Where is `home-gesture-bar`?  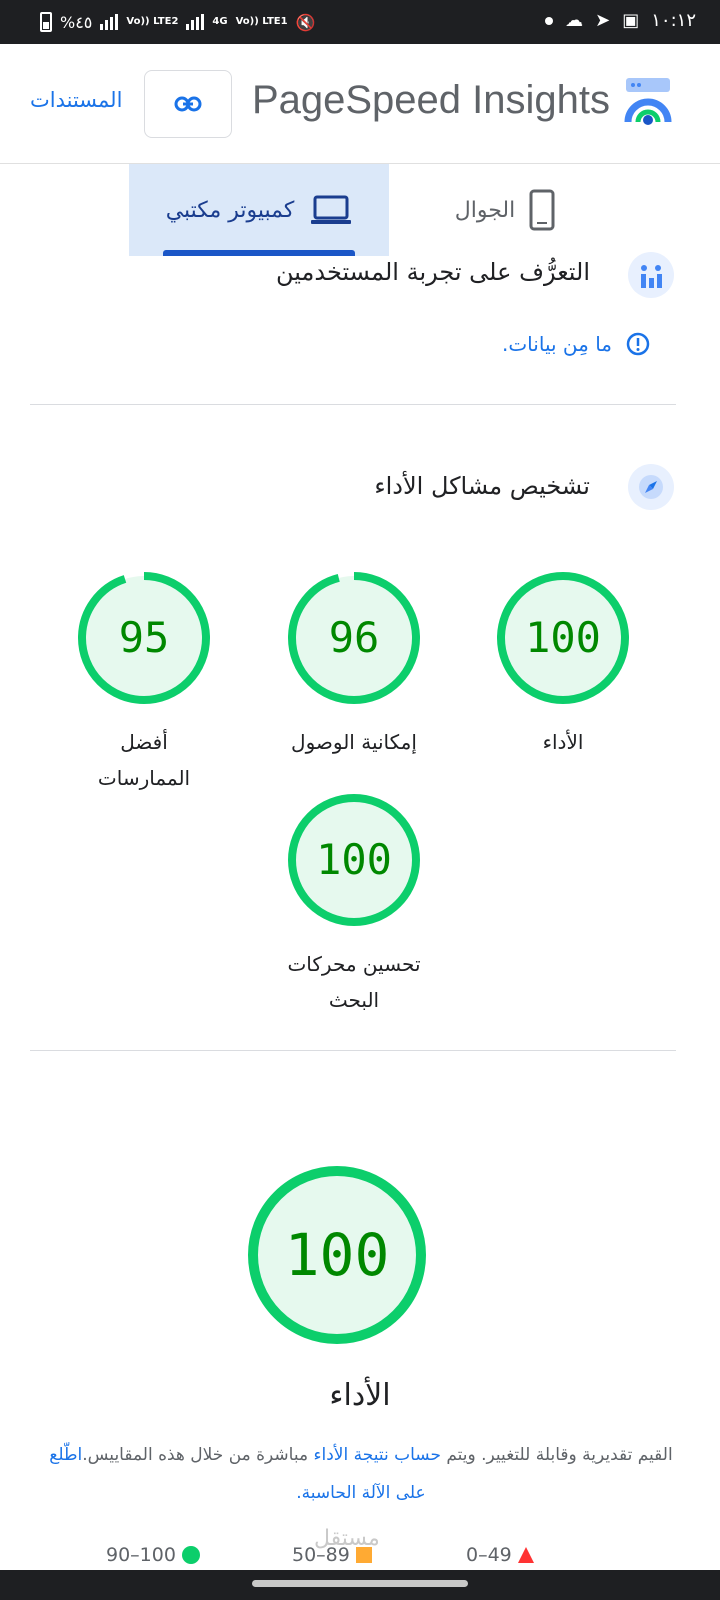
home-gesture-bar is located at coordinates (360, 1583).